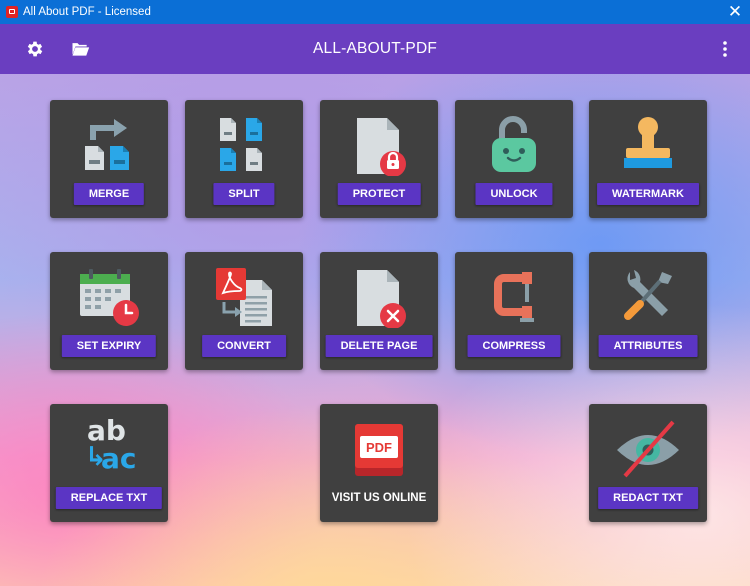 The image size is (750, 586). I want to click on tools-icon, so click(648, 299).